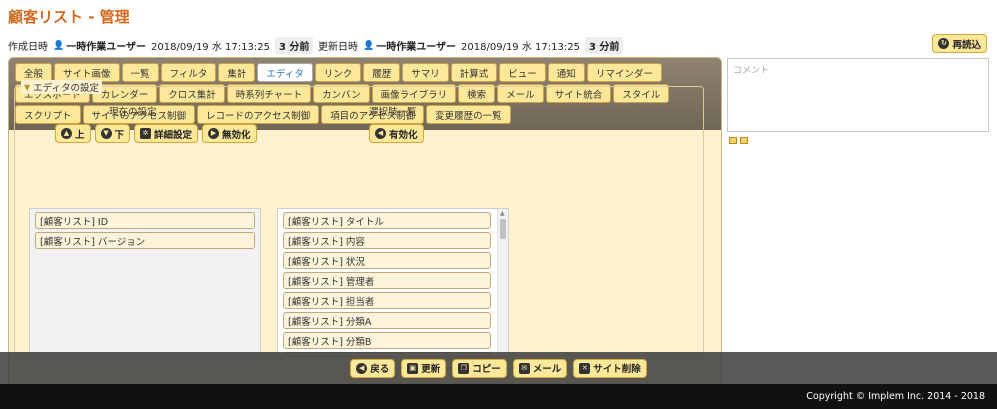 This screenshot has width=997, height=409. Describe the element at coordinates (106, 133) in the screenshot. I see `arrow-down-icon: ▼` at that location.